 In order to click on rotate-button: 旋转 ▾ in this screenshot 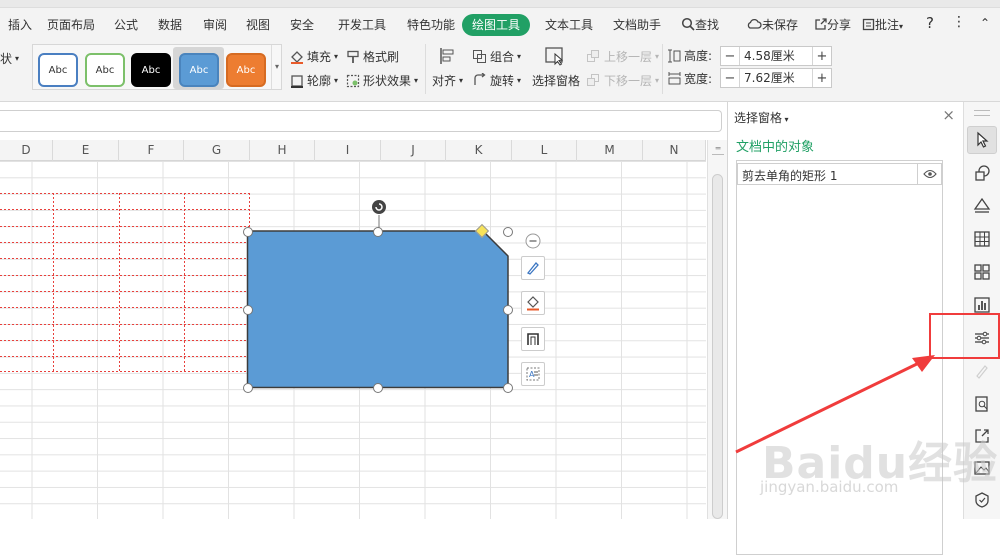, I will do `click(496, 80)`.